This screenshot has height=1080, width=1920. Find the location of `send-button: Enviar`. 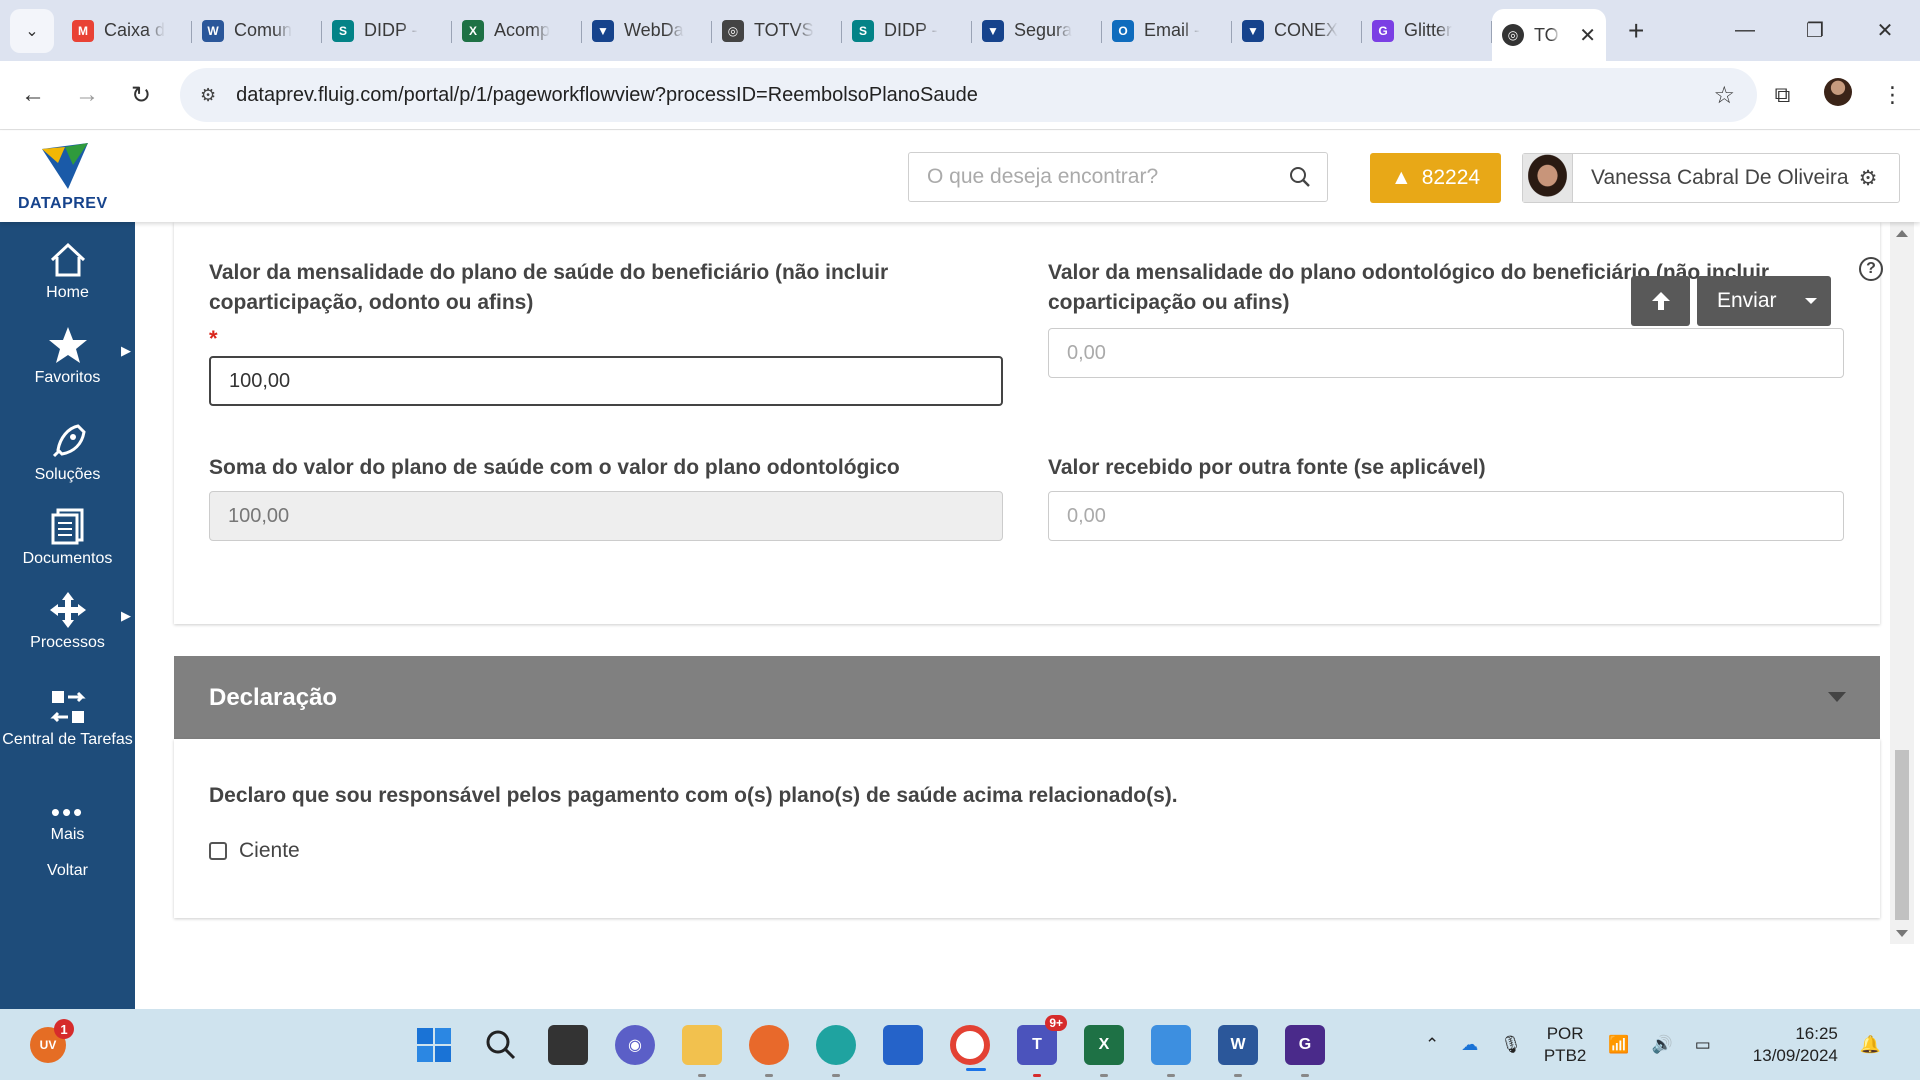

send-button: Enviar is located at coordinates (1764, 301).